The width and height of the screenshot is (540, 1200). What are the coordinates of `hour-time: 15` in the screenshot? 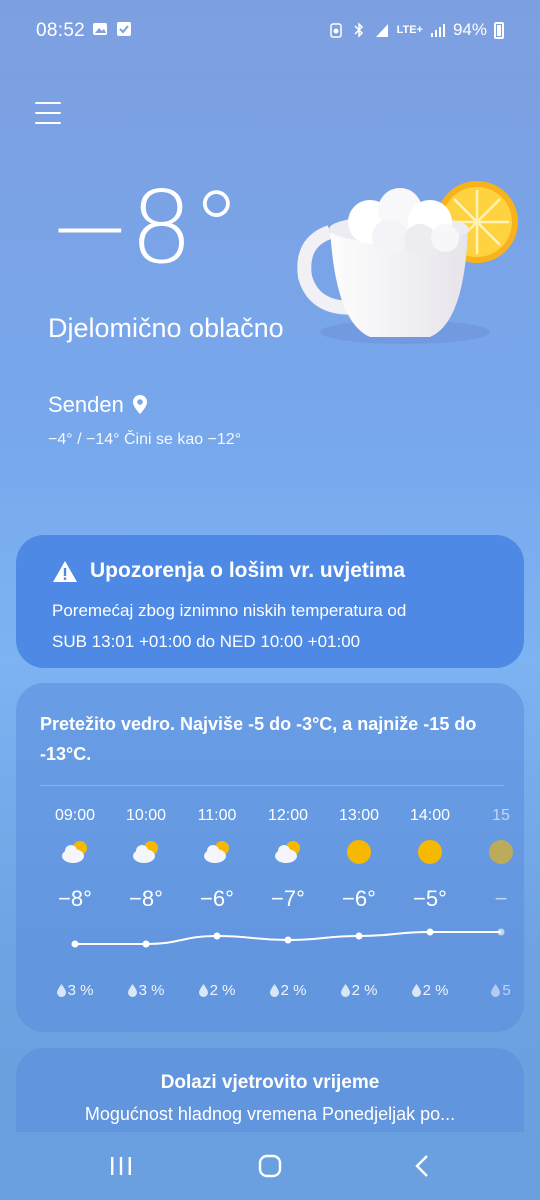 It's located at (501, 815).